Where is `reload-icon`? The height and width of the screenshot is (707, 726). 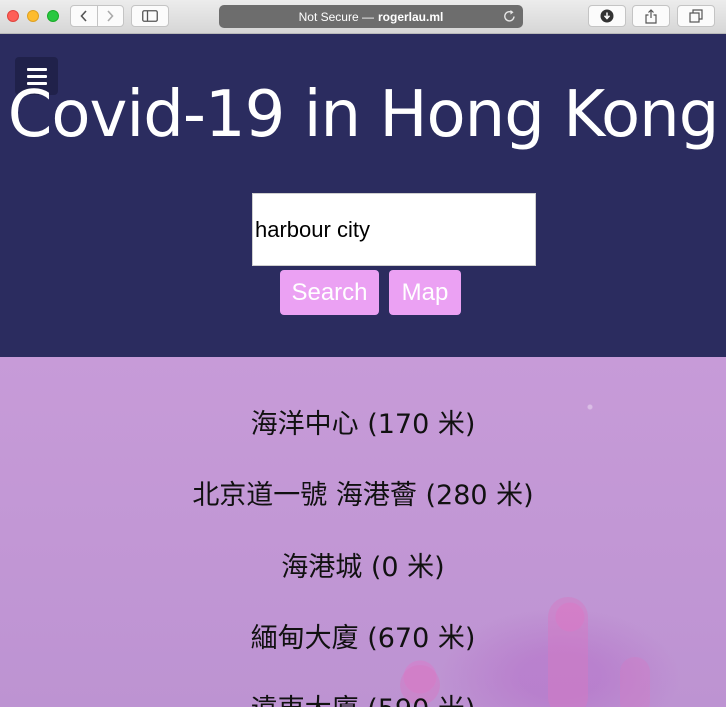
reload-icon is located at coordinates (509, 17).